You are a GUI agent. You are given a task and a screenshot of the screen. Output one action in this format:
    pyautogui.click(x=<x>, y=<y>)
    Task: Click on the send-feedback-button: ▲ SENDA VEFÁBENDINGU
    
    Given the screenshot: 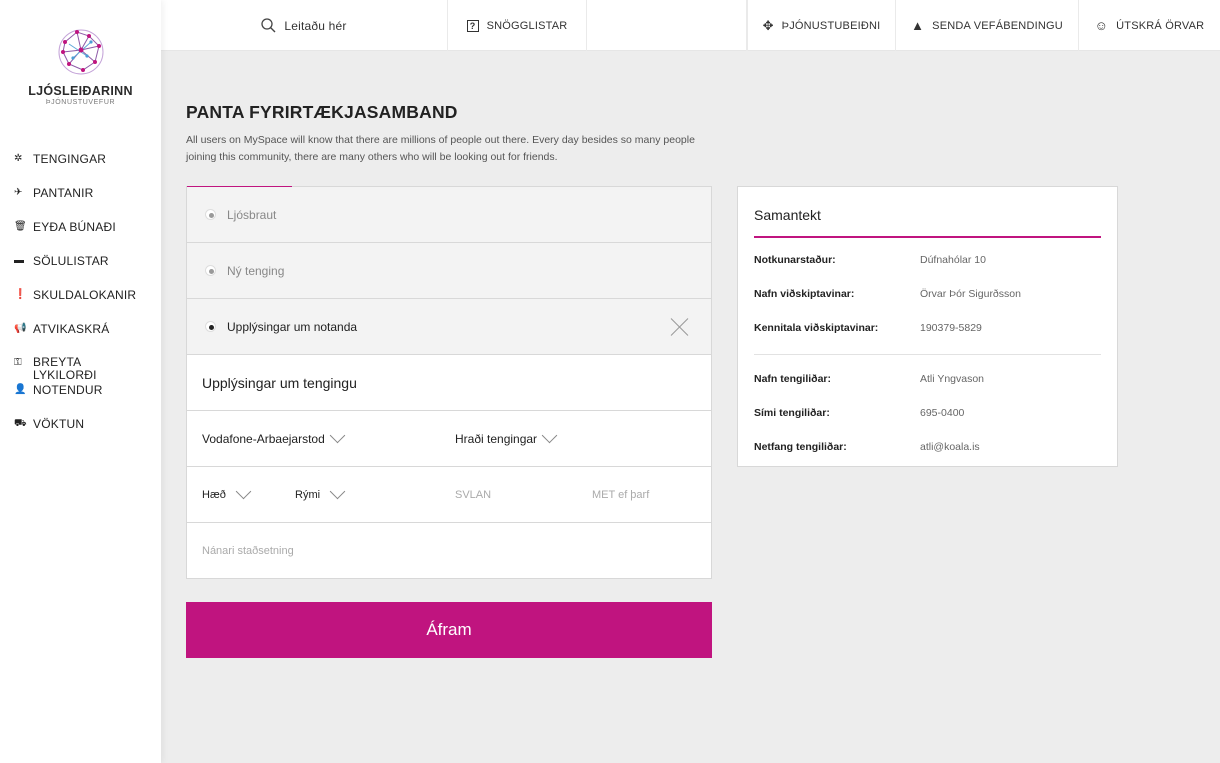 What is the action you would take?
    pyautogui.click(x=987, y=25)
    